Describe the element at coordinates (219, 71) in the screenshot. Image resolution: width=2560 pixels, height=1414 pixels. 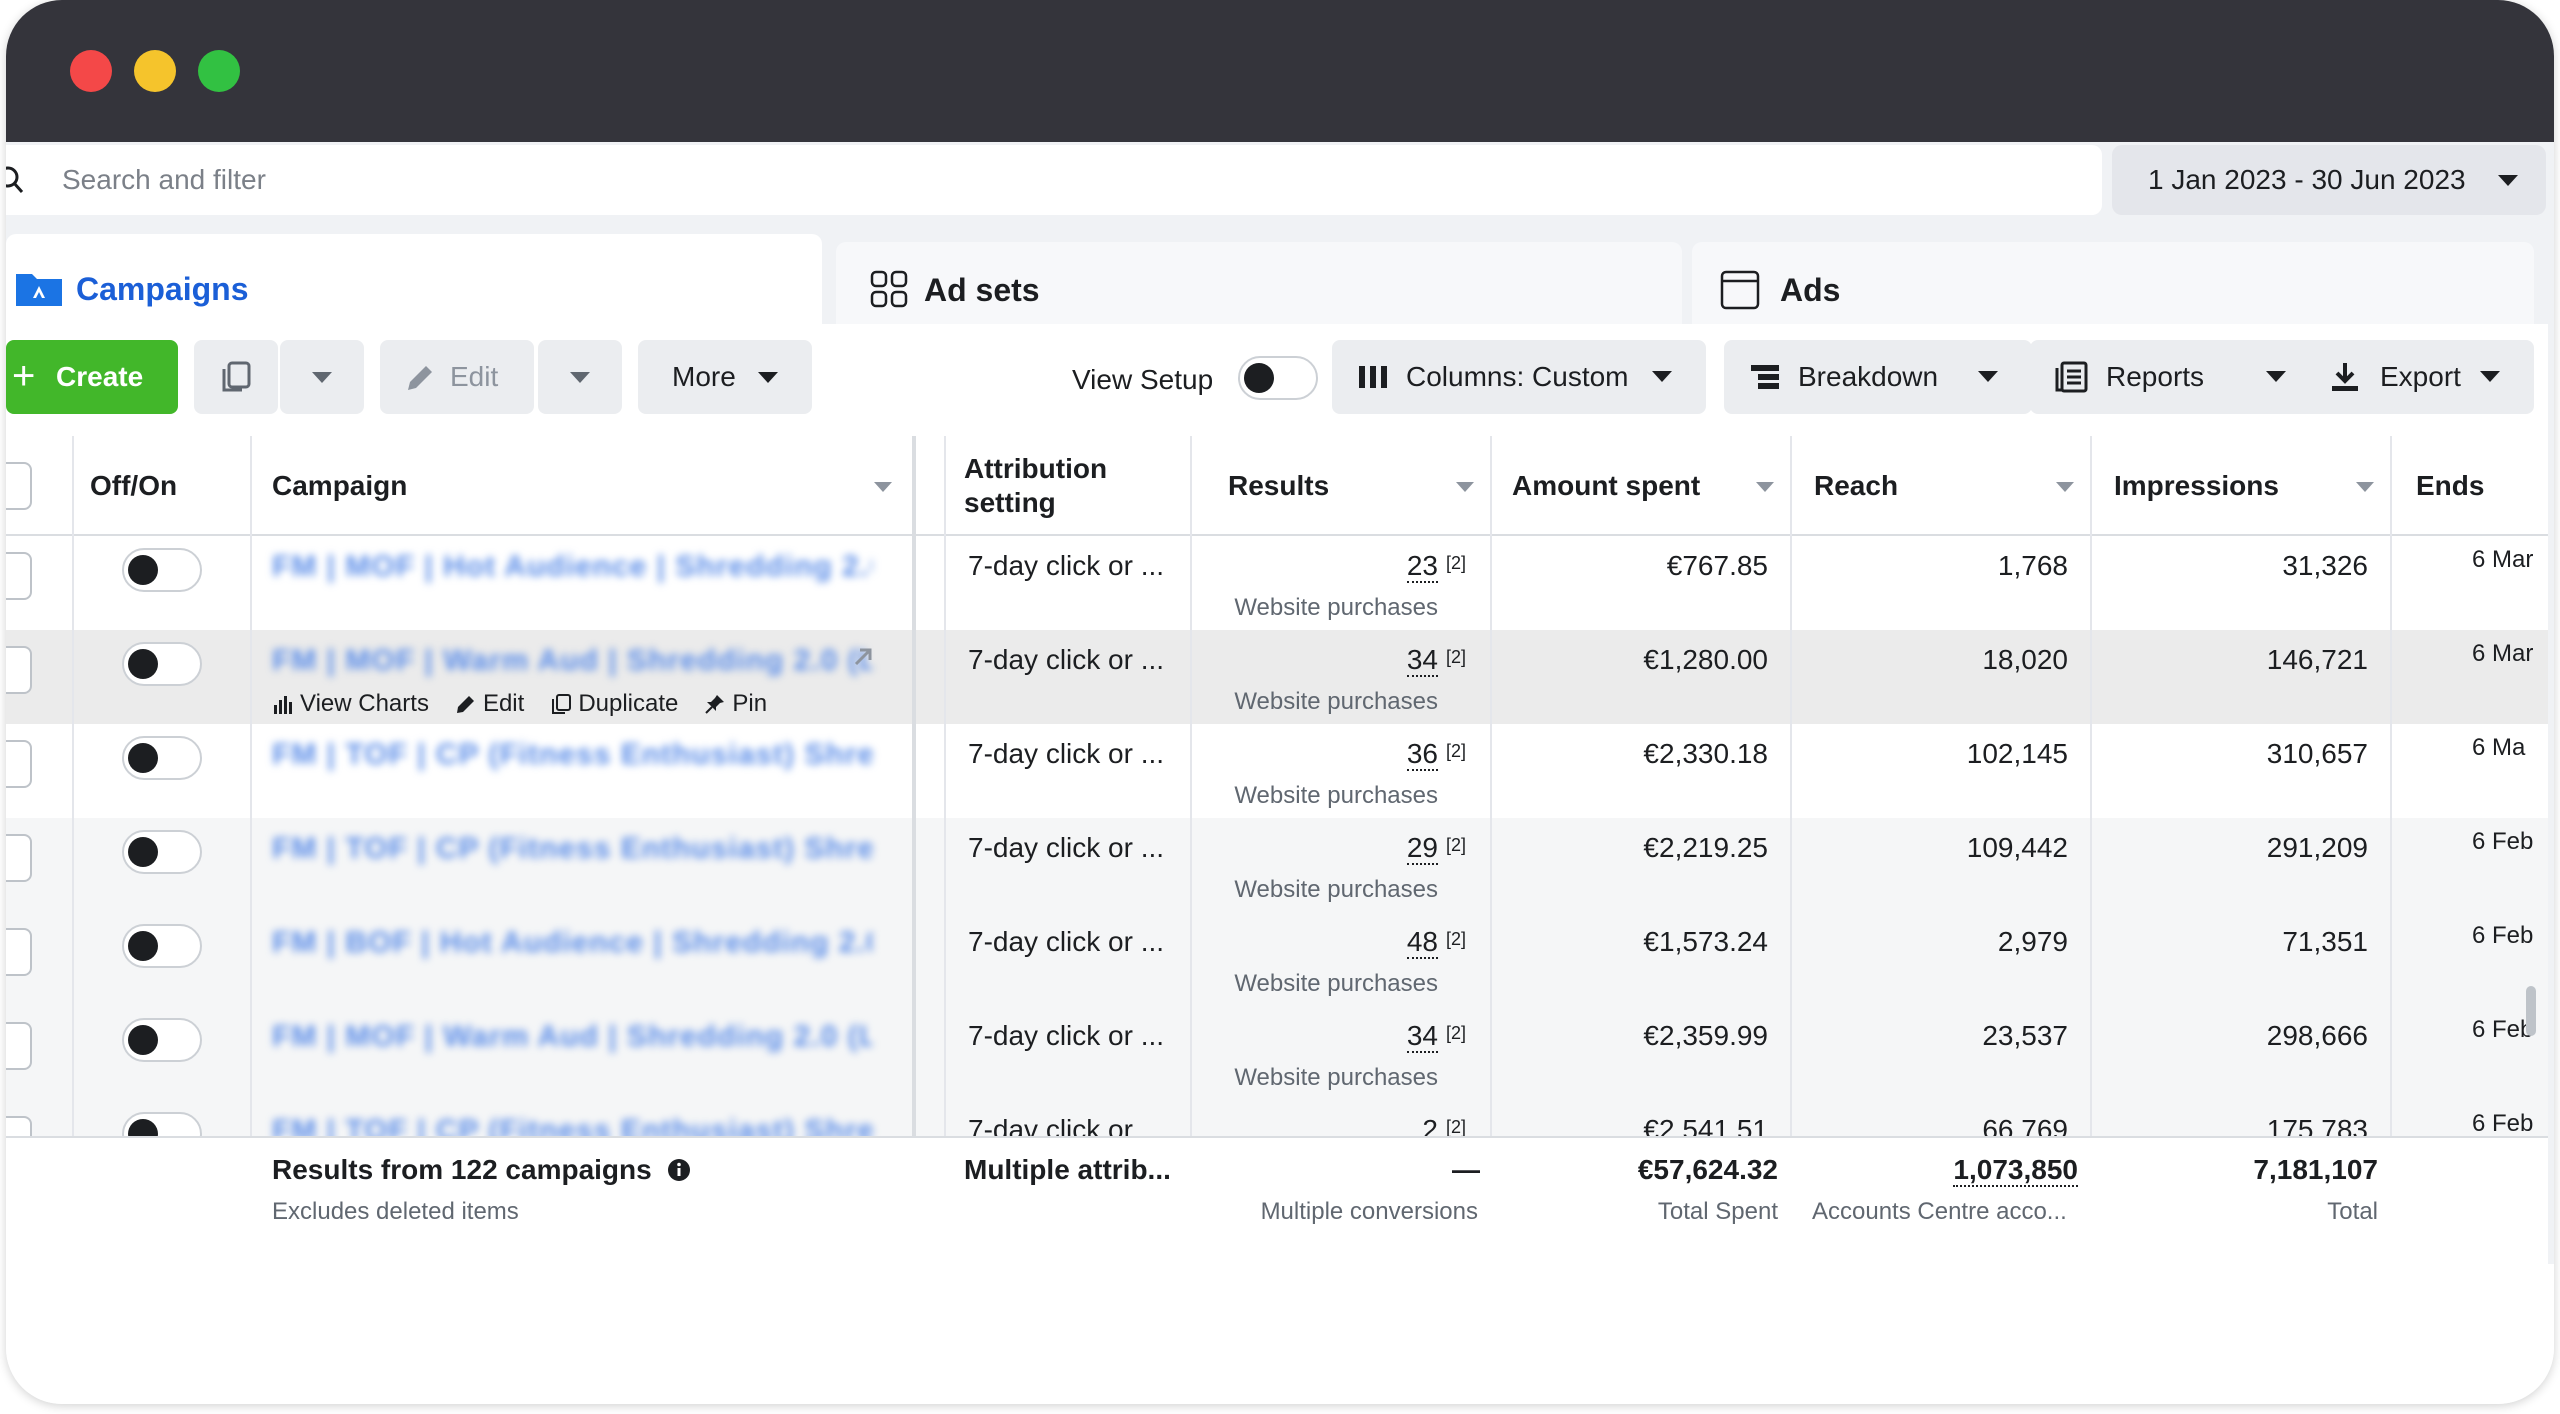
I see `maximize-window-button` at that location.